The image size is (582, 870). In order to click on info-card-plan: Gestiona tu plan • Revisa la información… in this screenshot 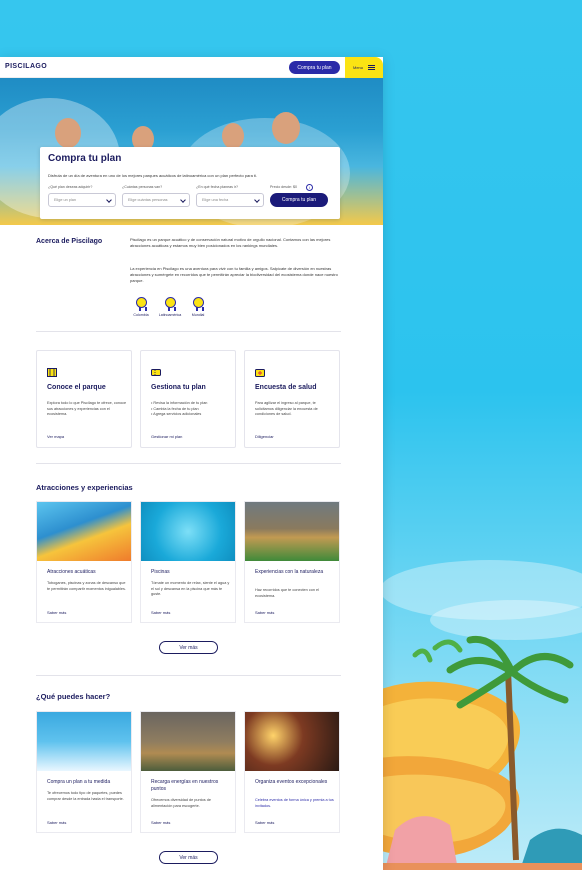, I will do `click(188, 399)`.